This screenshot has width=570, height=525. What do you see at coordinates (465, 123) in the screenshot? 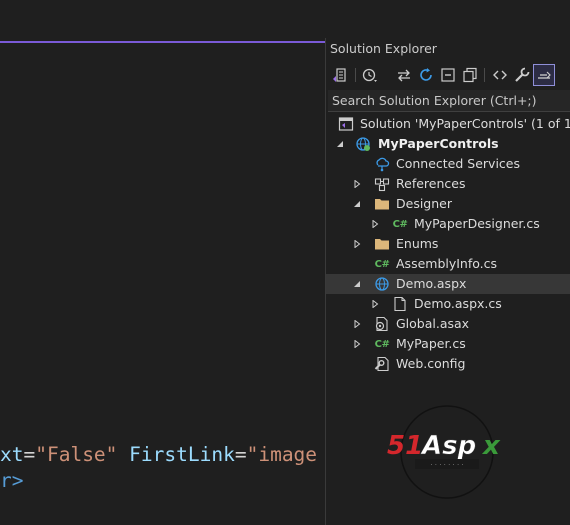
I see `tree-item-label: Solution 'MyPaperControls' (1 of 1 p` at bounding box center [465, 123].